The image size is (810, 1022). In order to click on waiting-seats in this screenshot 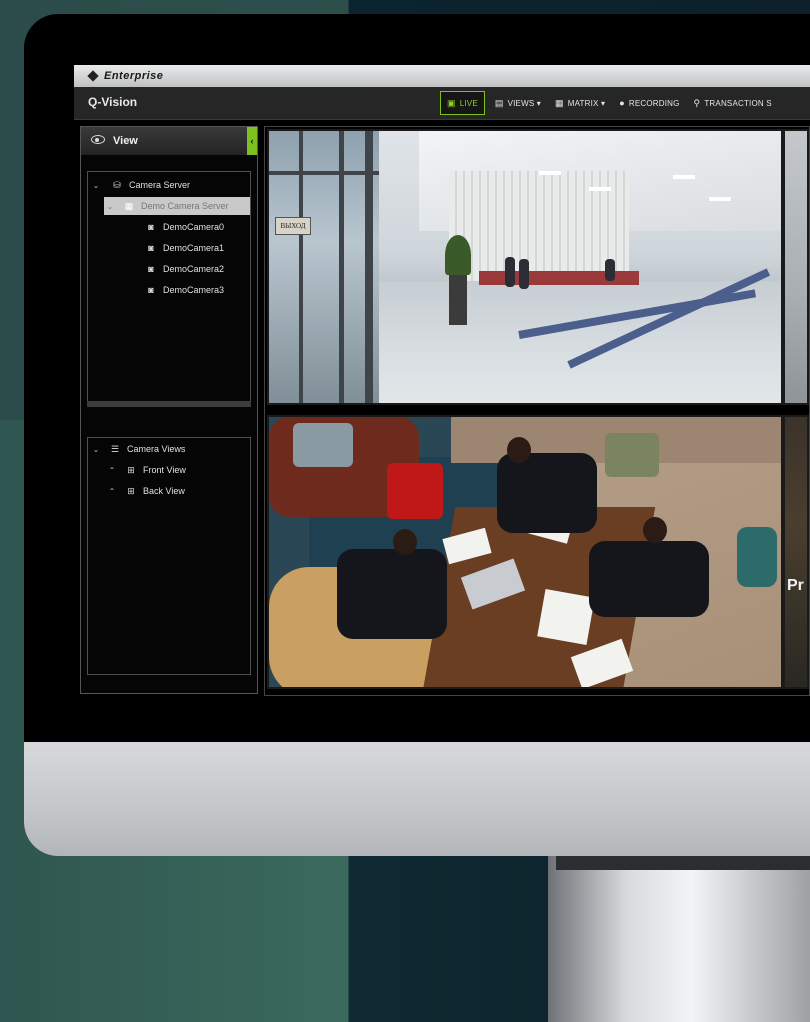, I will do `click(559, 278)`.